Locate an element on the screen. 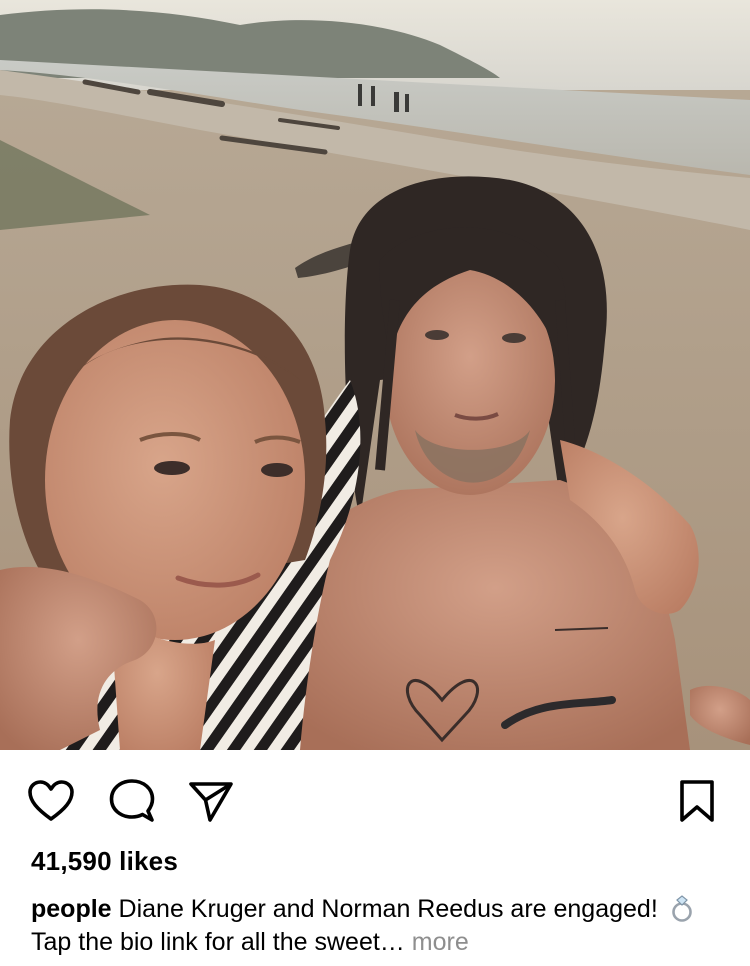  caption-username: people is located at coordinates (71, 909).